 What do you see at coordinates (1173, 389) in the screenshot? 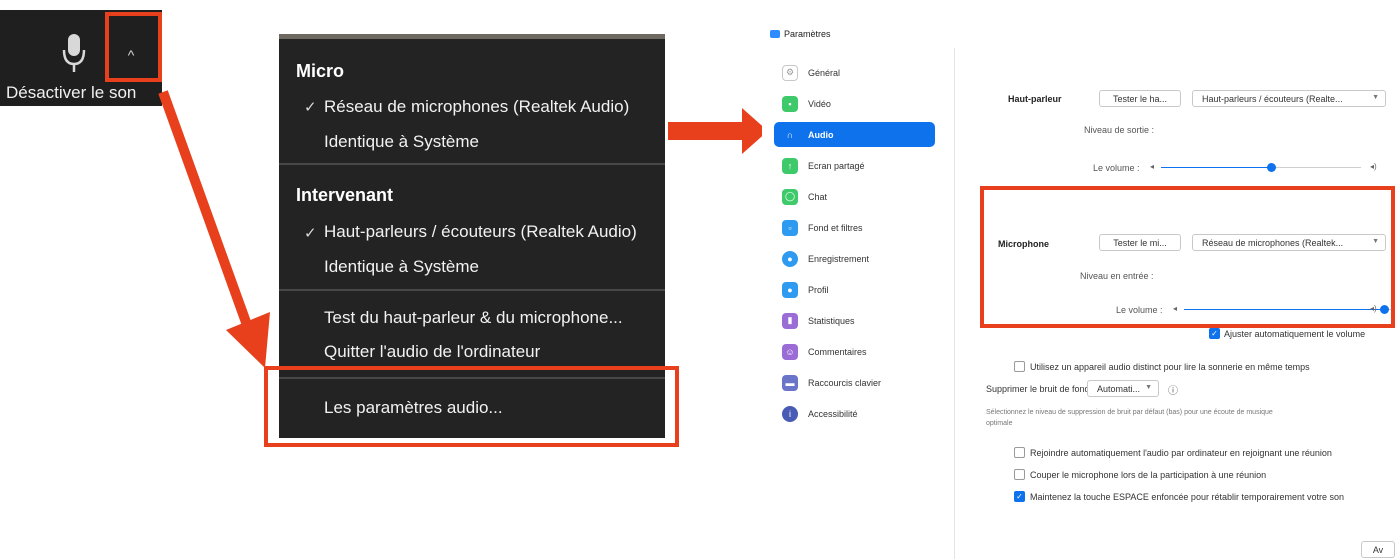
I see `help-icon: ⓘ` at bounding box center [1173, 389].